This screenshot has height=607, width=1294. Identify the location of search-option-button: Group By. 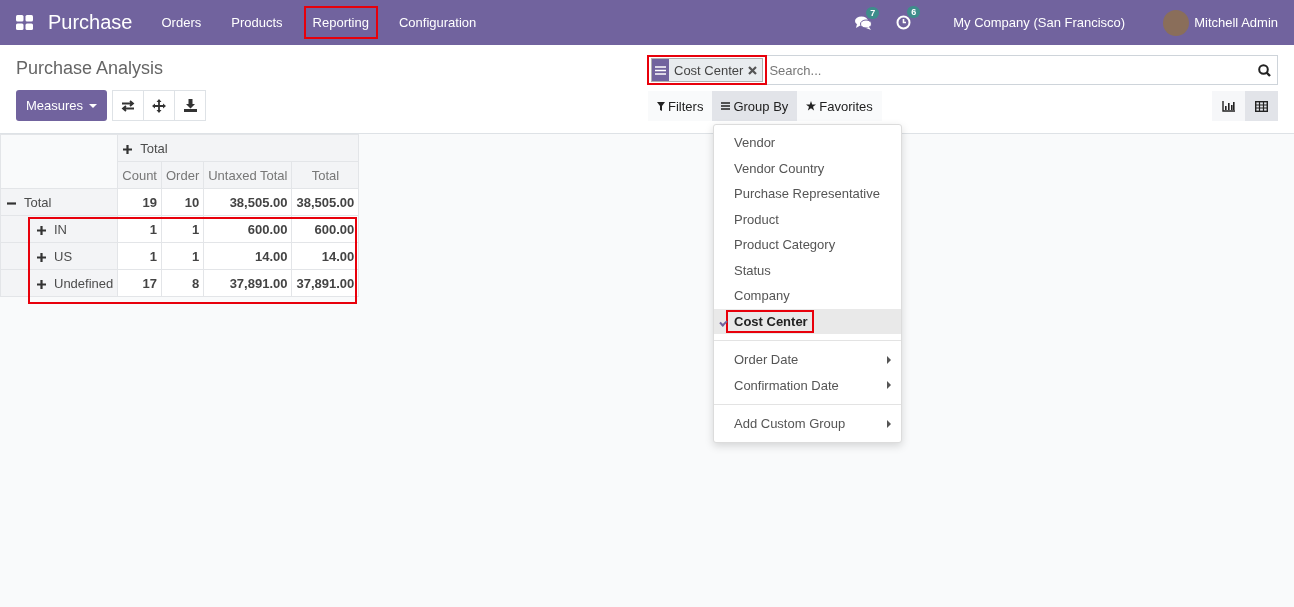
(755, 106).